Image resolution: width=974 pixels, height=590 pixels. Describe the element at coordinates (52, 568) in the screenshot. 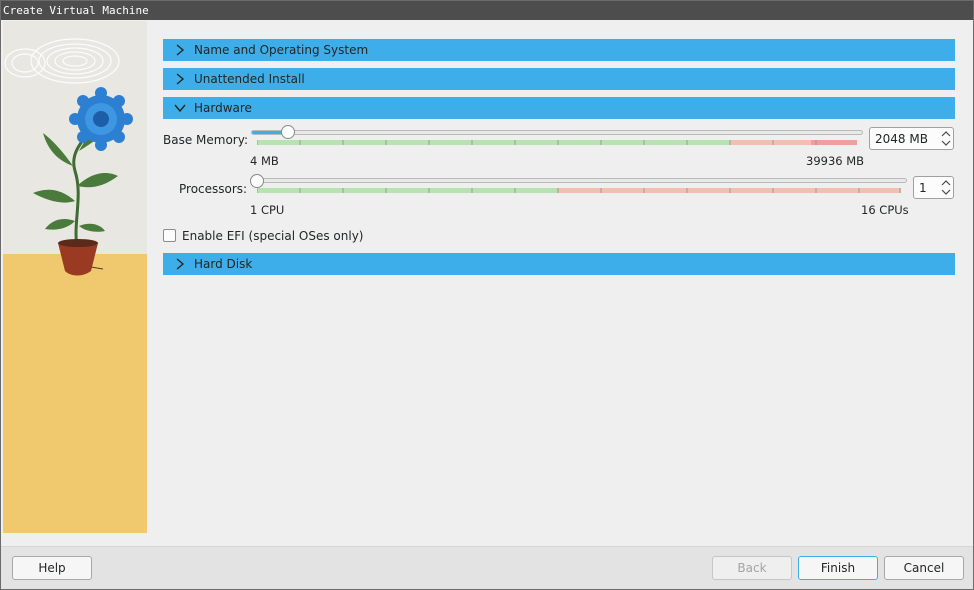

I see `help-button: Help` at that location.